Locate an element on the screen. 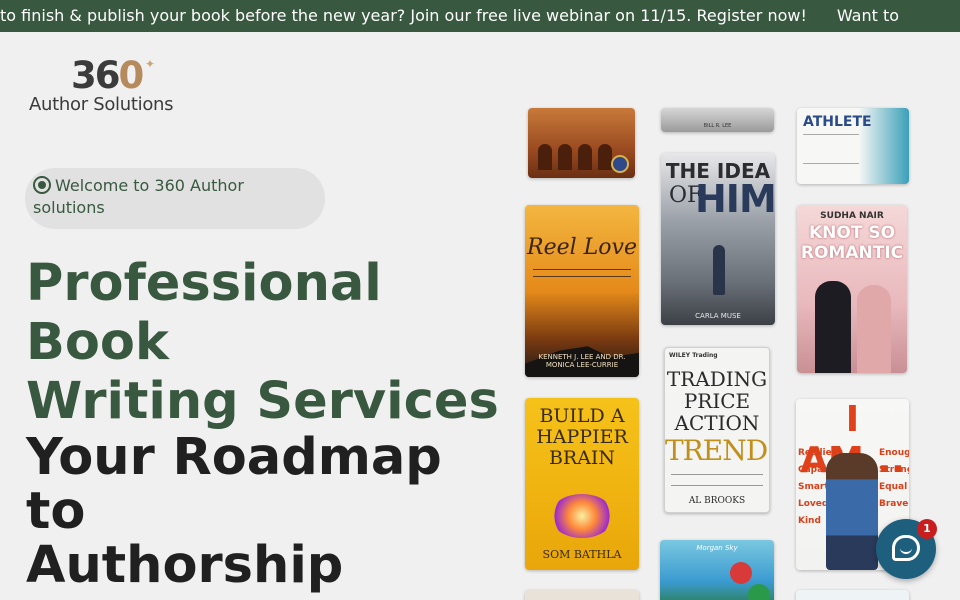 This screenshot has height=600, width=960. chat-bubble-icon is located at coordinates (906, 548).